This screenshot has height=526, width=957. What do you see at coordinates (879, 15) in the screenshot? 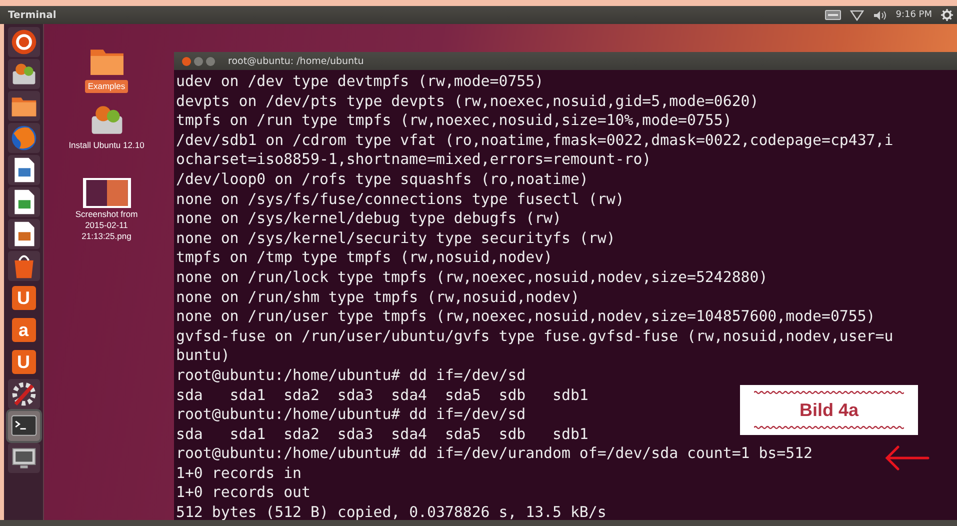
I see `volume-icon` at bounding box center [879, 15].